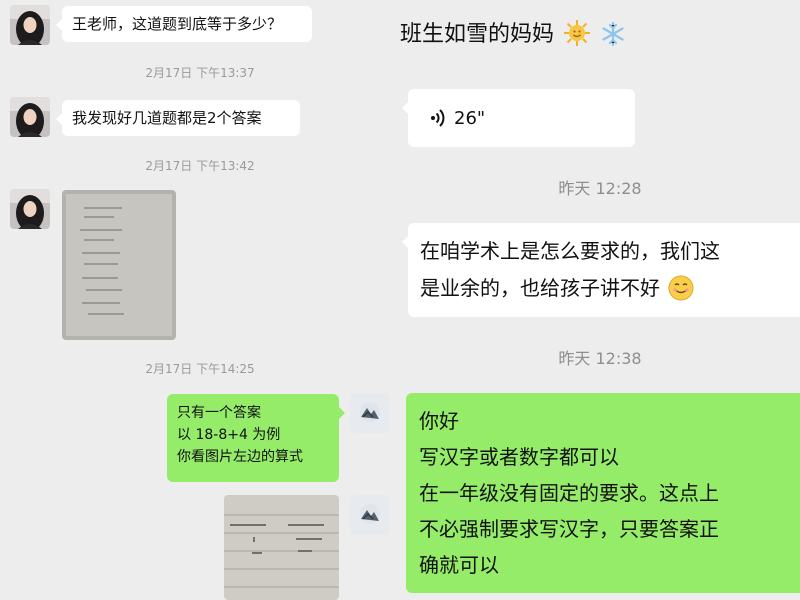  I want to click on message-line: 以 18-8+4 为例, so click(229, 435).